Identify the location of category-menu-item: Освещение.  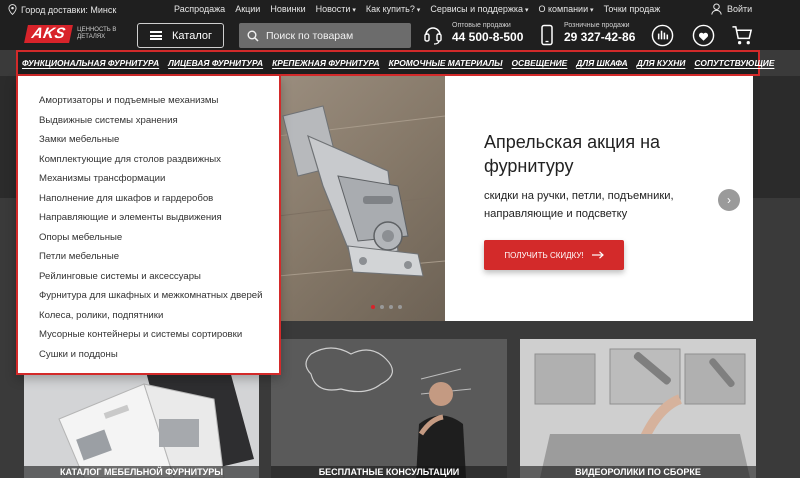
(540, 63).